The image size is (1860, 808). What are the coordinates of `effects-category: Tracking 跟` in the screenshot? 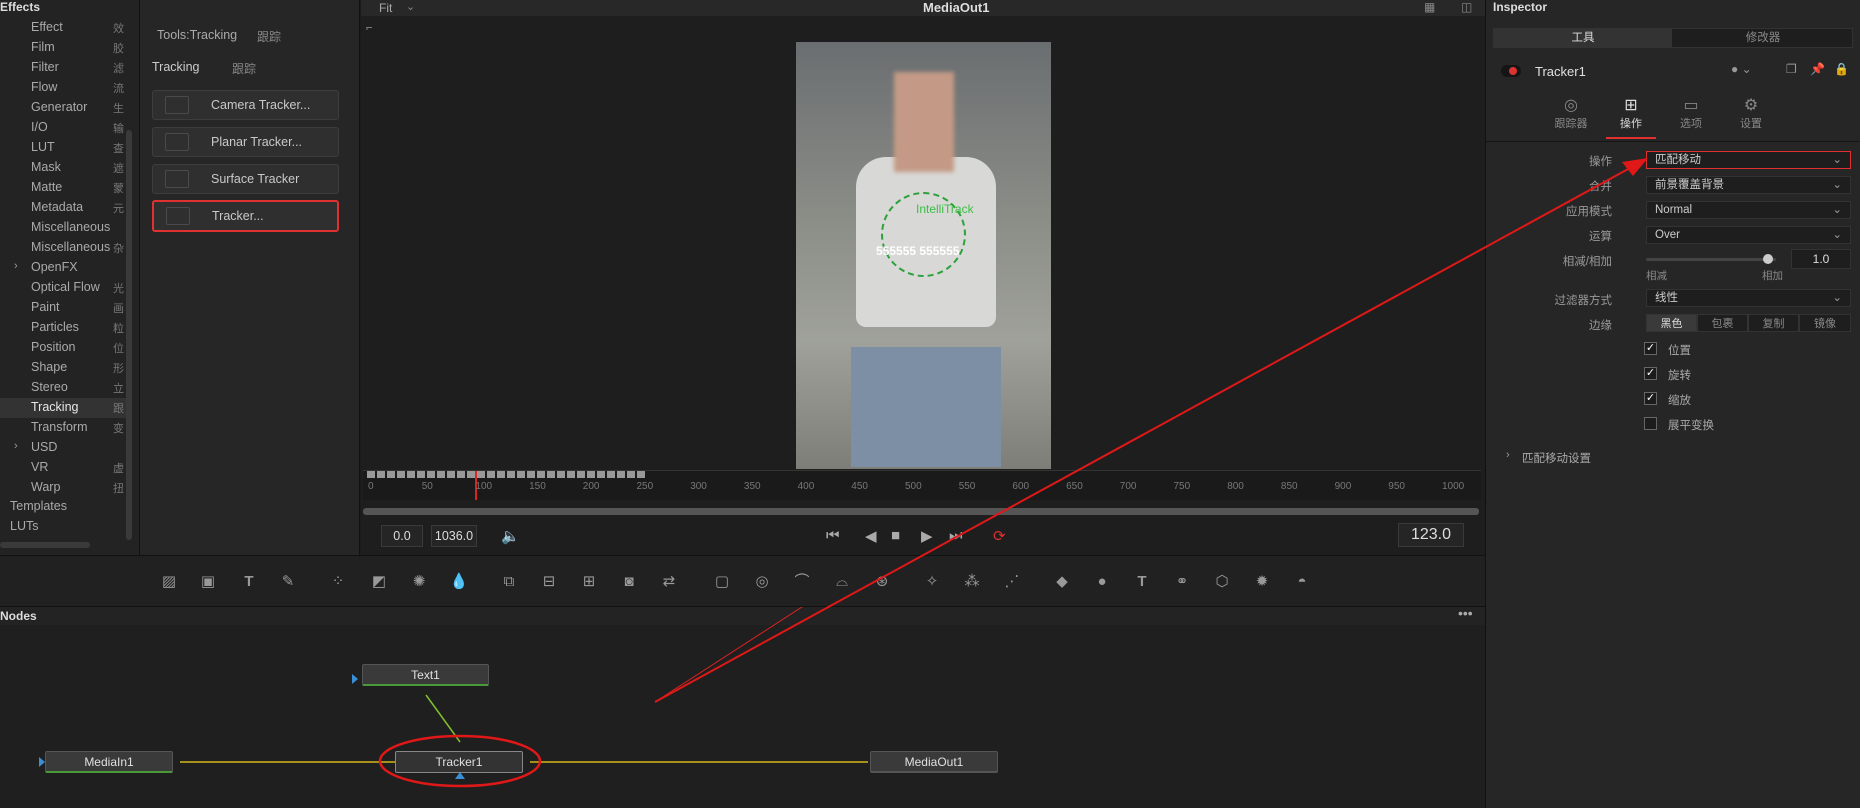 It's located at (77, 407).